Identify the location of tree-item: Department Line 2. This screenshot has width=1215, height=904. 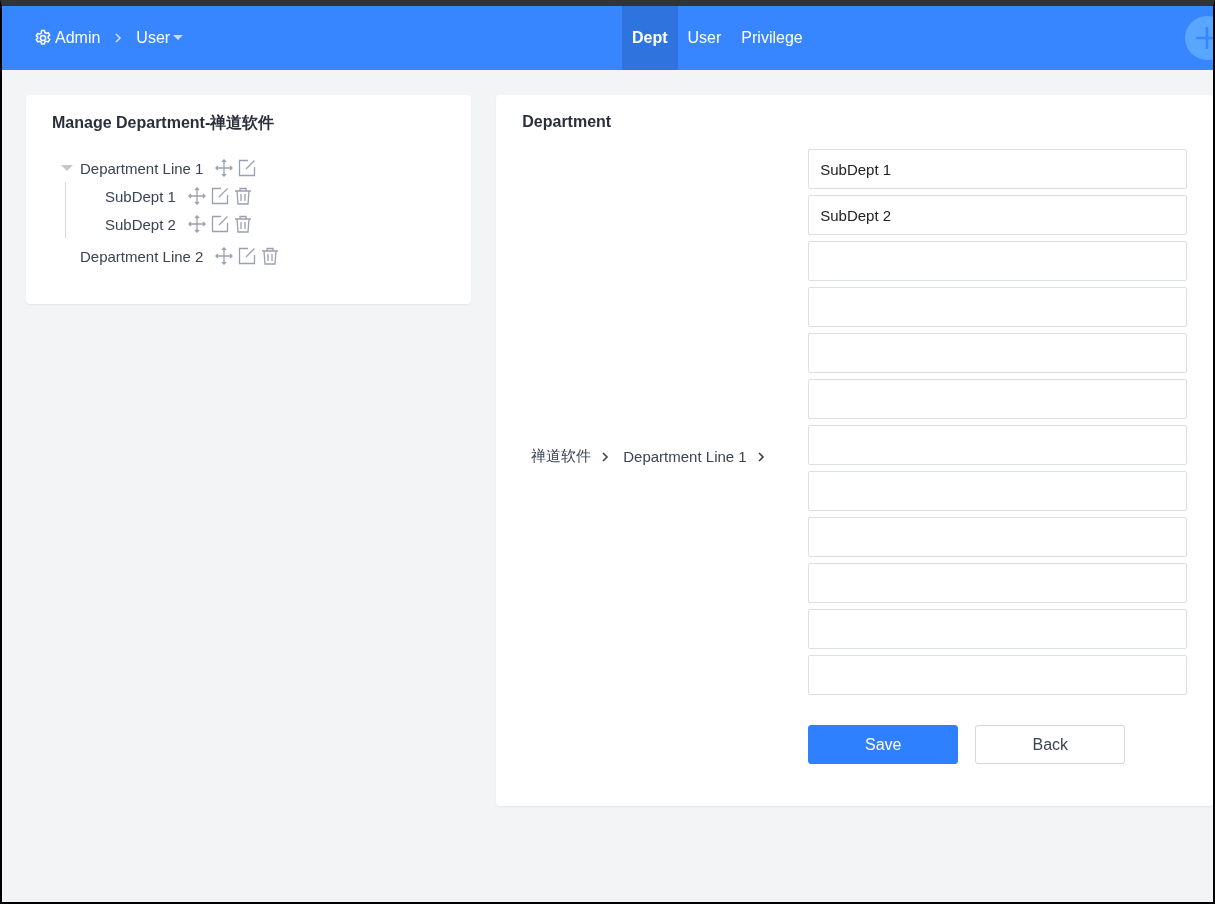
(142, 256).